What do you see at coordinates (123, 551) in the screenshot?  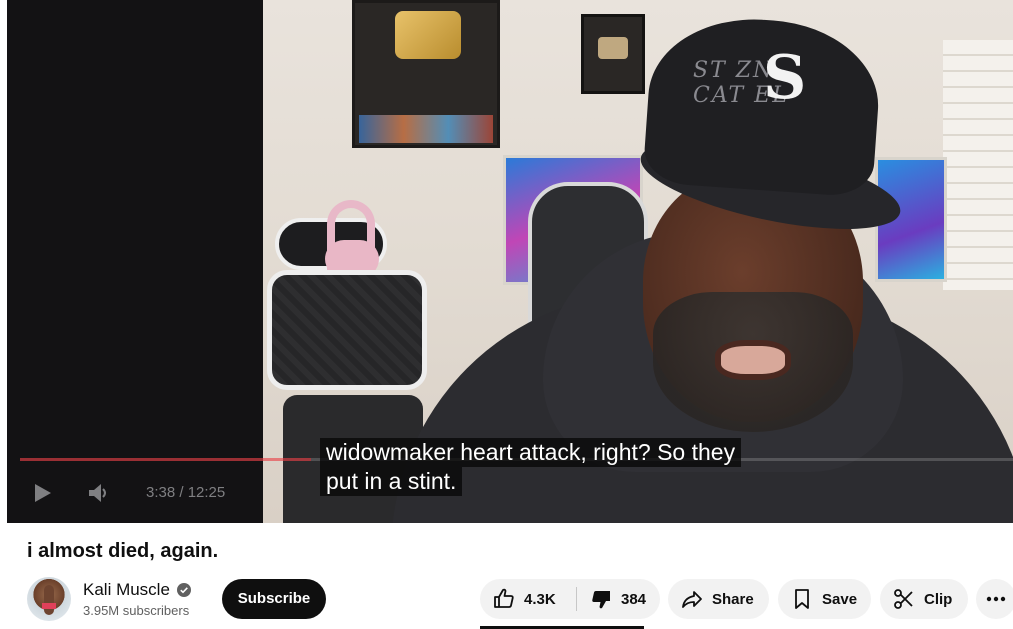 I see `video-title: i almost died, again.` at bounding box center [123, 551].